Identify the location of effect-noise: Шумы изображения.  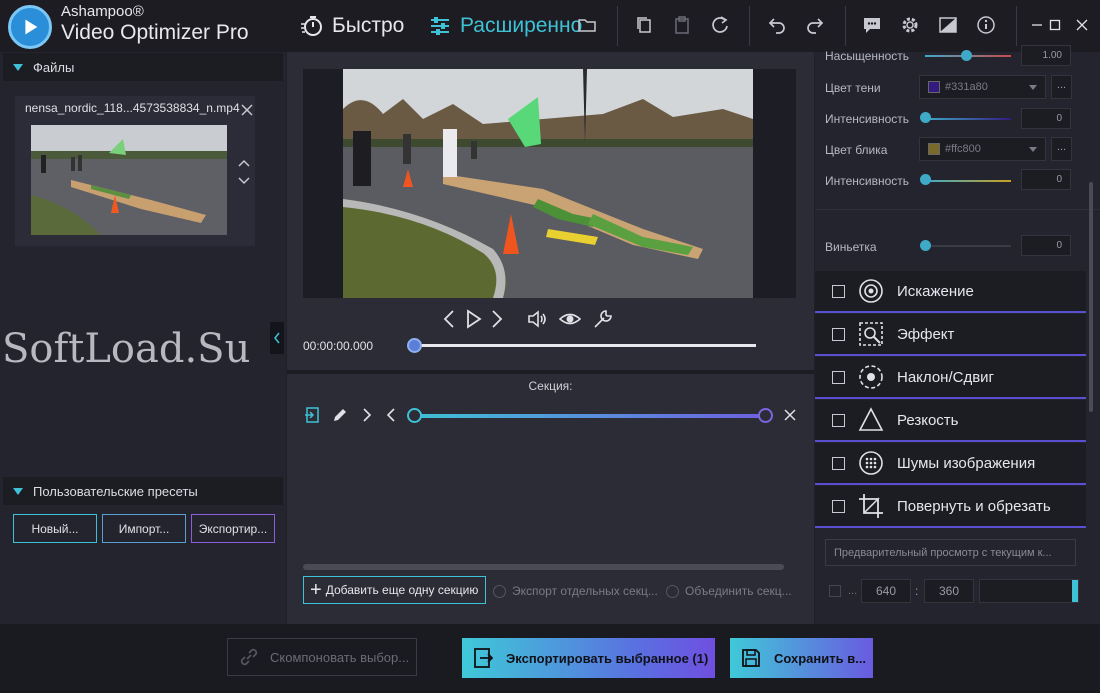
(950, 464).